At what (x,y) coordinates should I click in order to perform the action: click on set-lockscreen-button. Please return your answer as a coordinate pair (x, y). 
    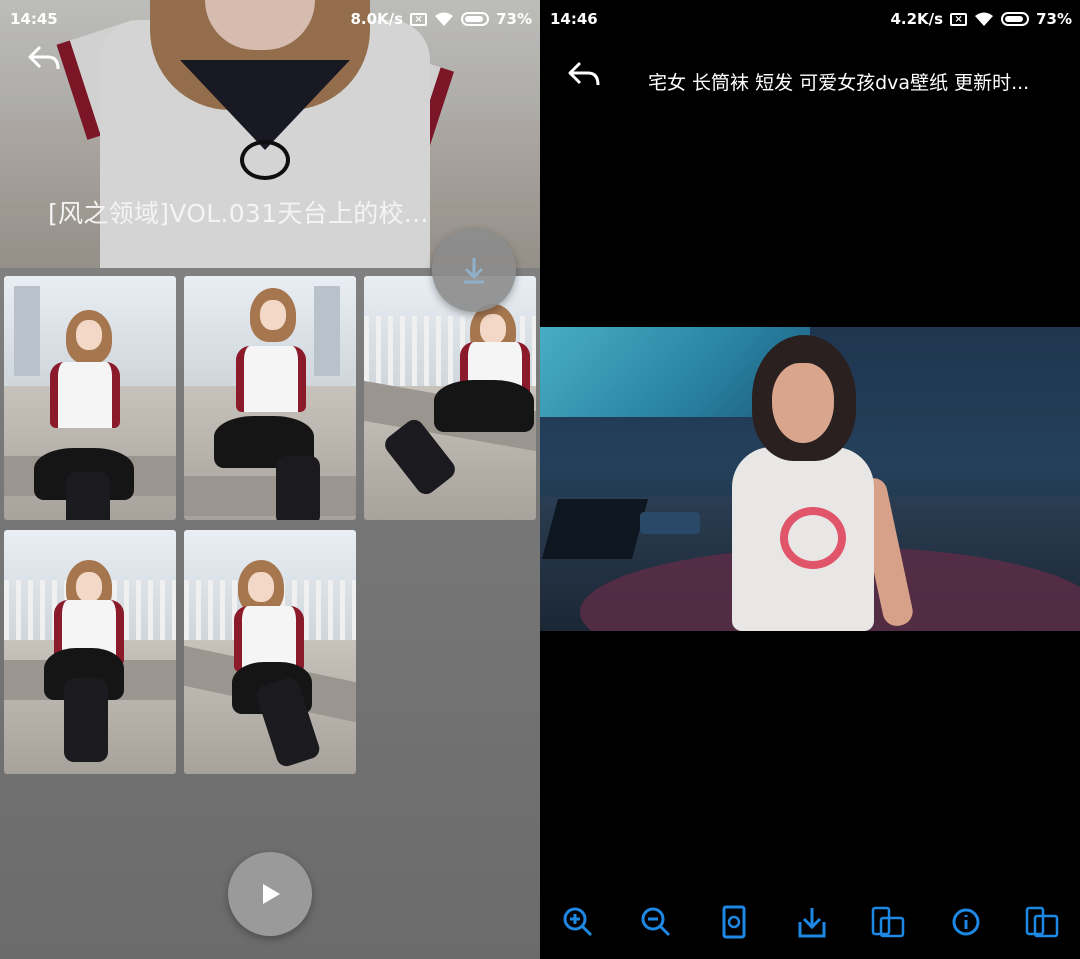
    Looking at the image, I should click on (1042, 922).